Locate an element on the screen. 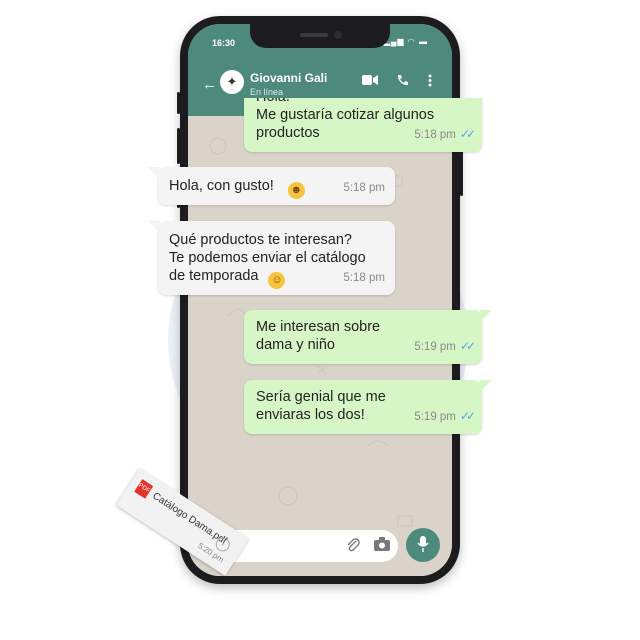 The image size is (640, 640). notch is located at coordinates (320, 36).